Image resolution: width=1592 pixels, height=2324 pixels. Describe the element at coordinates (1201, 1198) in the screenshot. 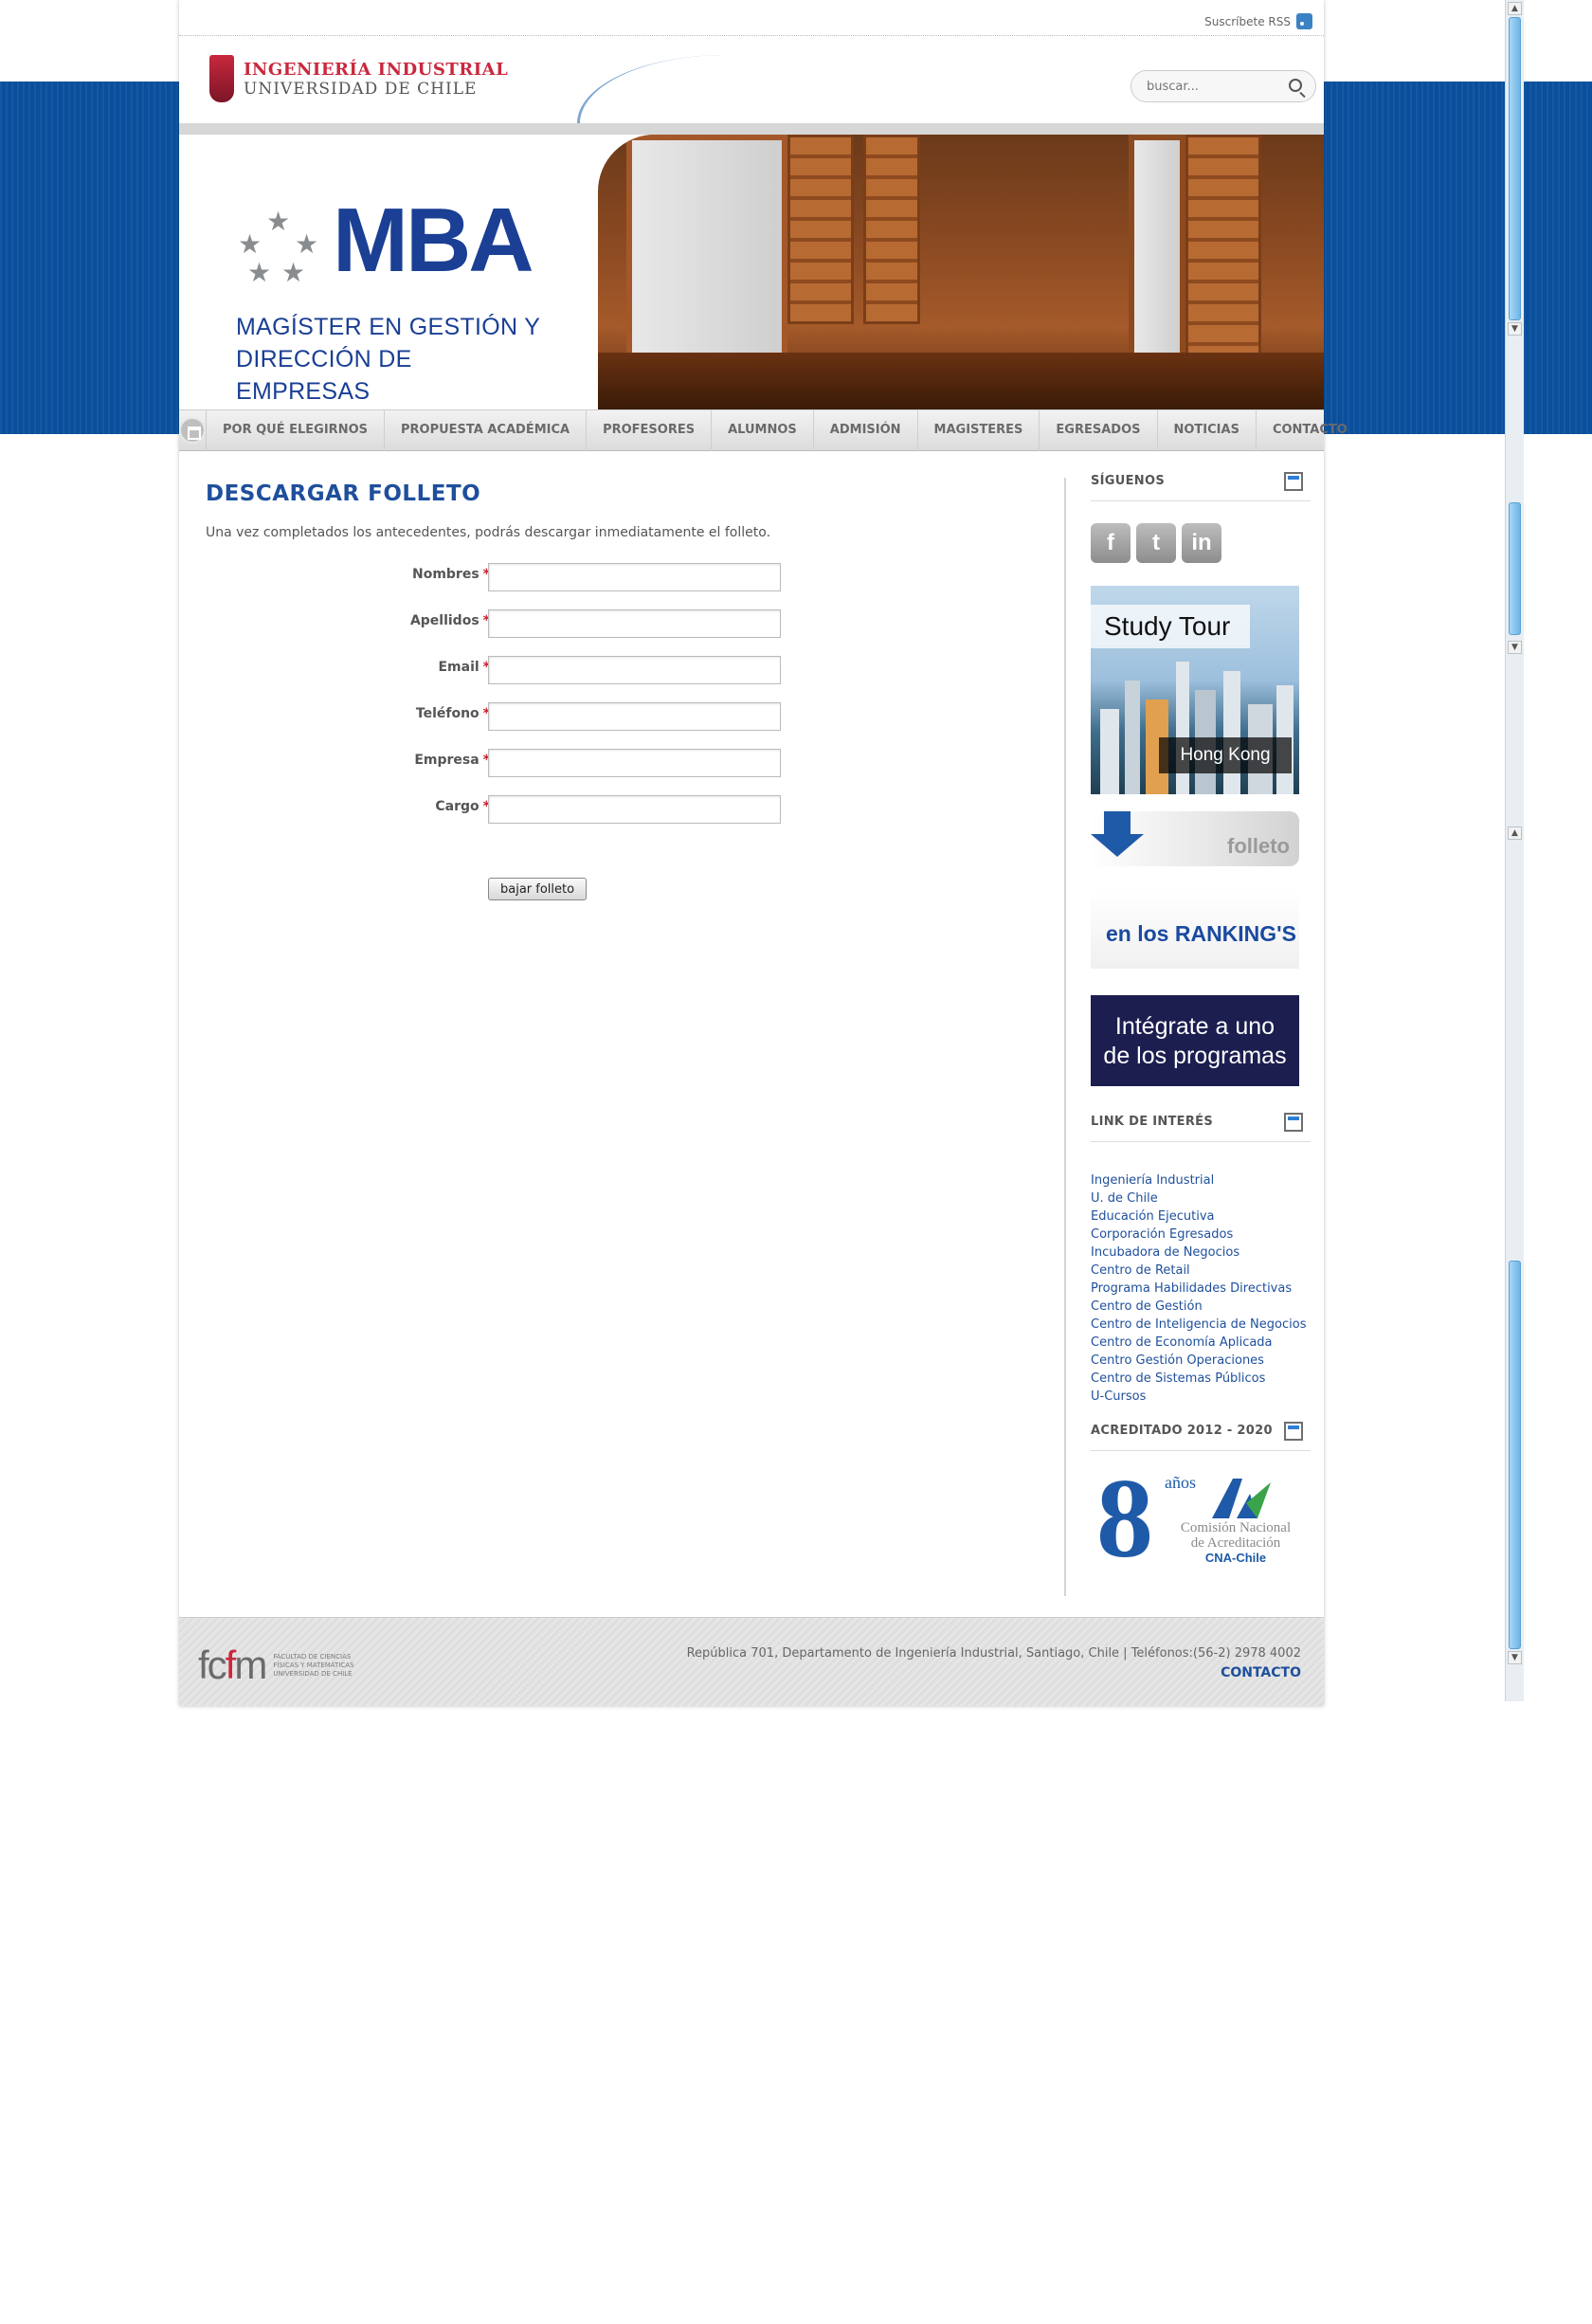

I see `link-u-de-chile: U. de Chile` at that location.